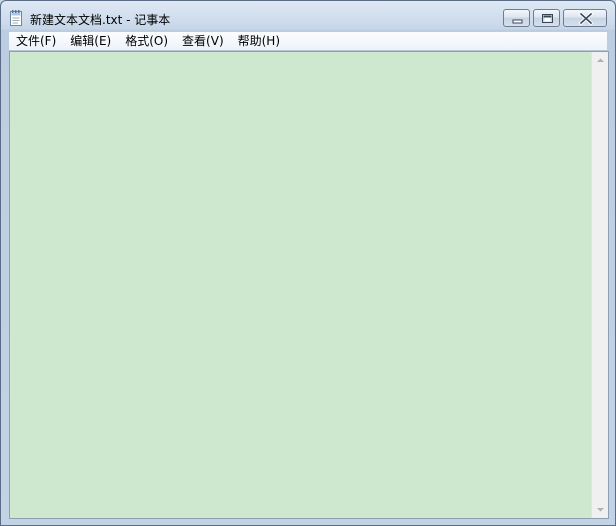 This screenshot has height=526, width=616. I want to click on vertical-scrollbar, so click(599, 285).